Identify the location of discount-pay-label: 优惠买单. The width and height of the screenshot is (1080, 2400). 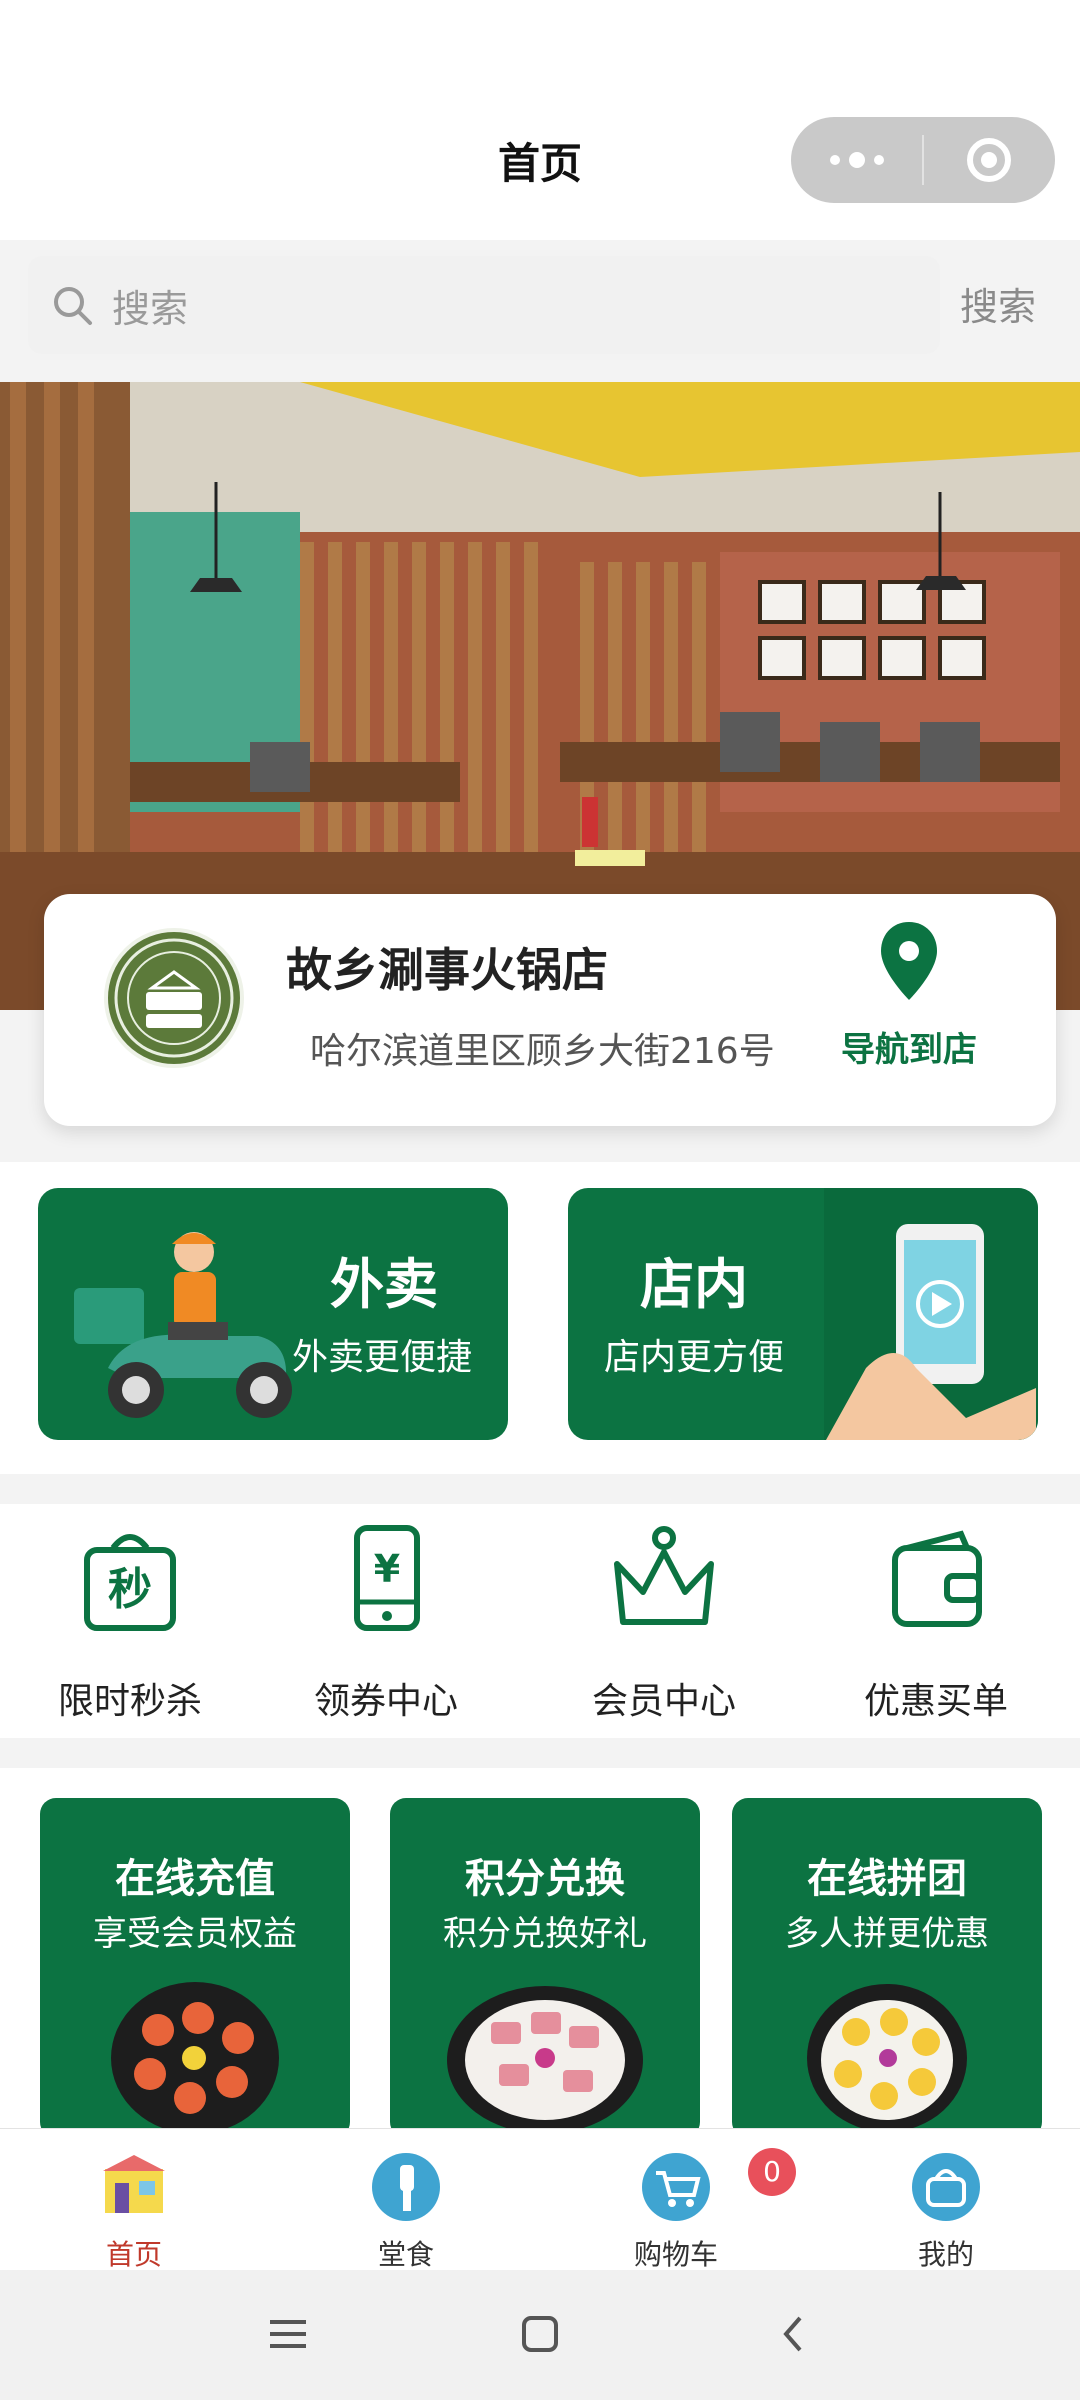
(935, 1701).